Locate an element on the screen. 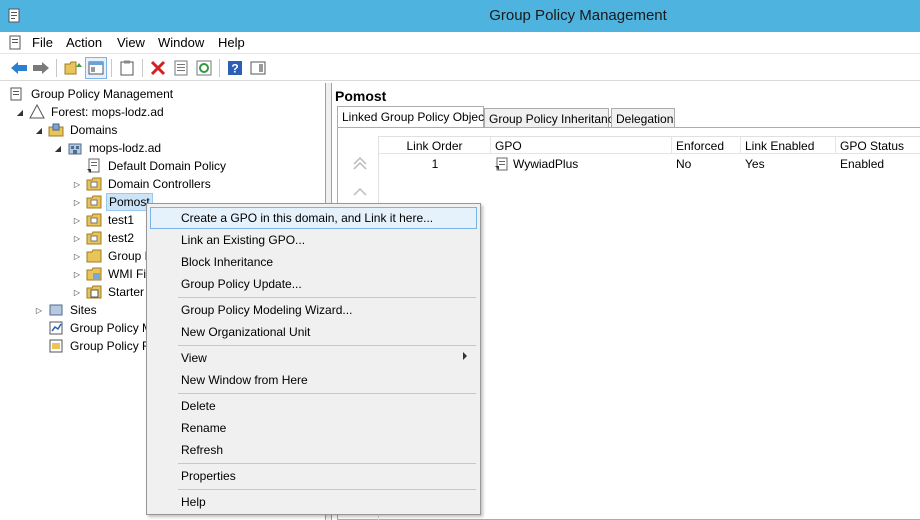 The width and height of the screenshot is (920, 520). delete-button is located at coordinates (158, 68).